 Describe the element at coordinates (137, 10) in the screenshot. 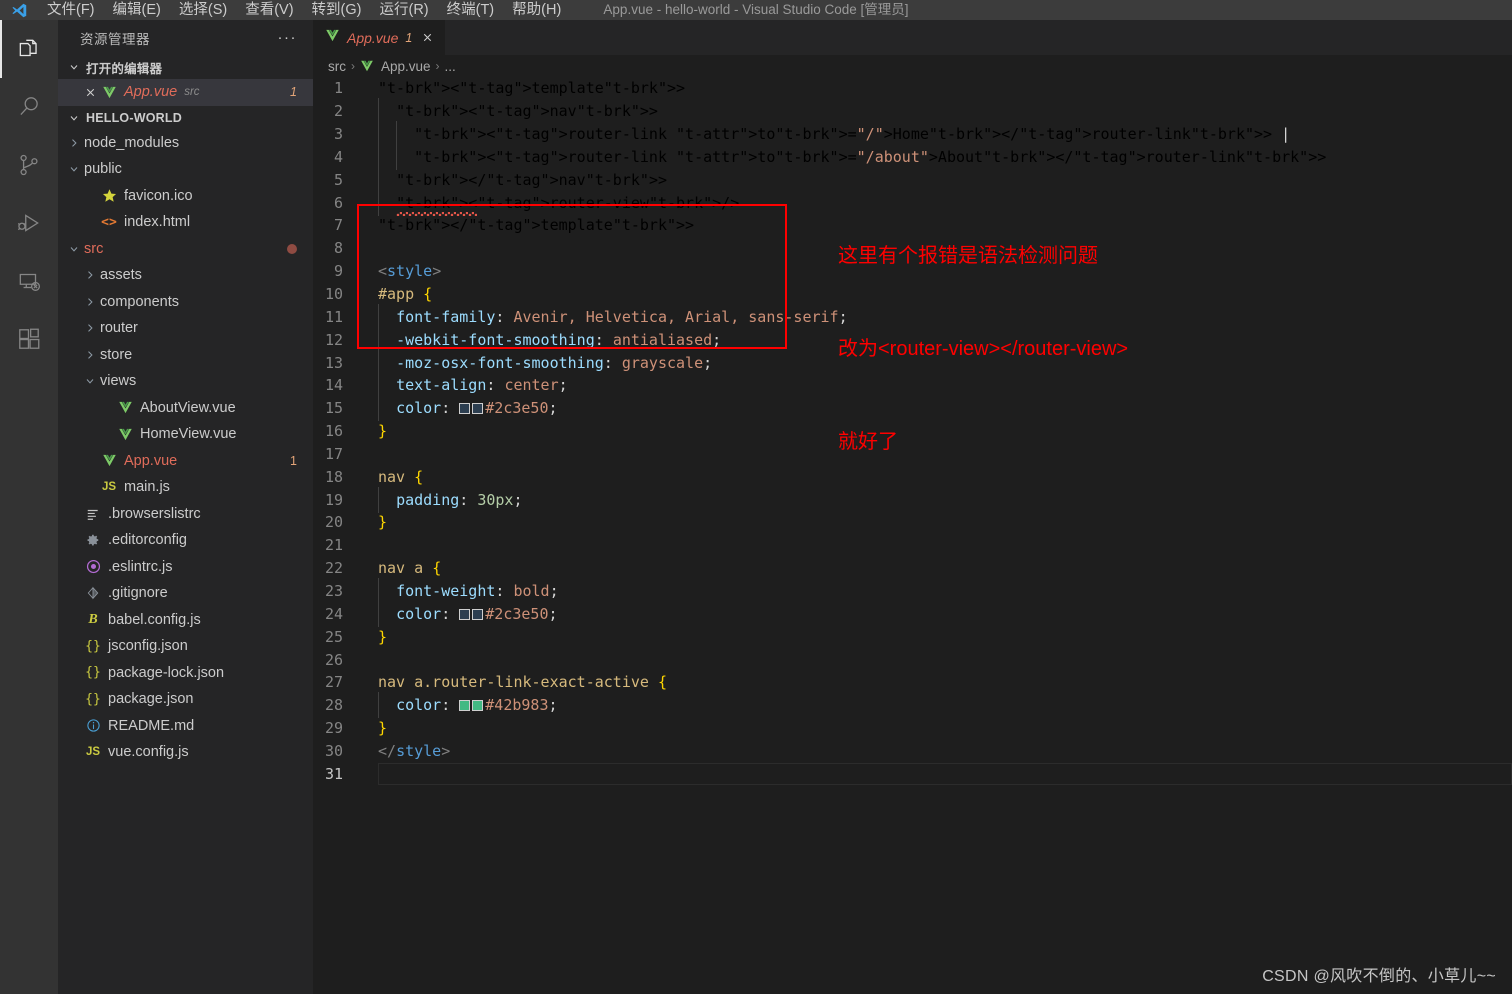

I see `menu-edit: 编辑(E)` at that location.